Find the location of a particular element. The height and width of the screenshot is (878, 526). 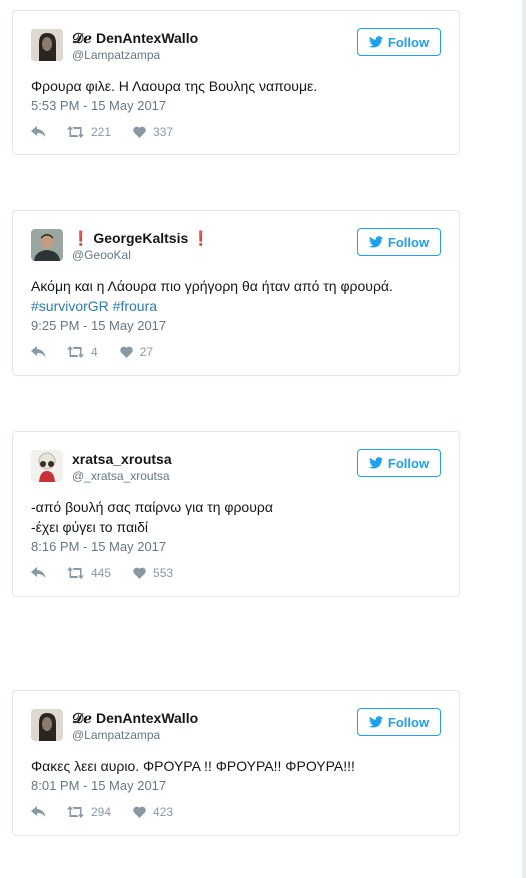

name-suffix: ❗ is located at coordinates (201, 238).